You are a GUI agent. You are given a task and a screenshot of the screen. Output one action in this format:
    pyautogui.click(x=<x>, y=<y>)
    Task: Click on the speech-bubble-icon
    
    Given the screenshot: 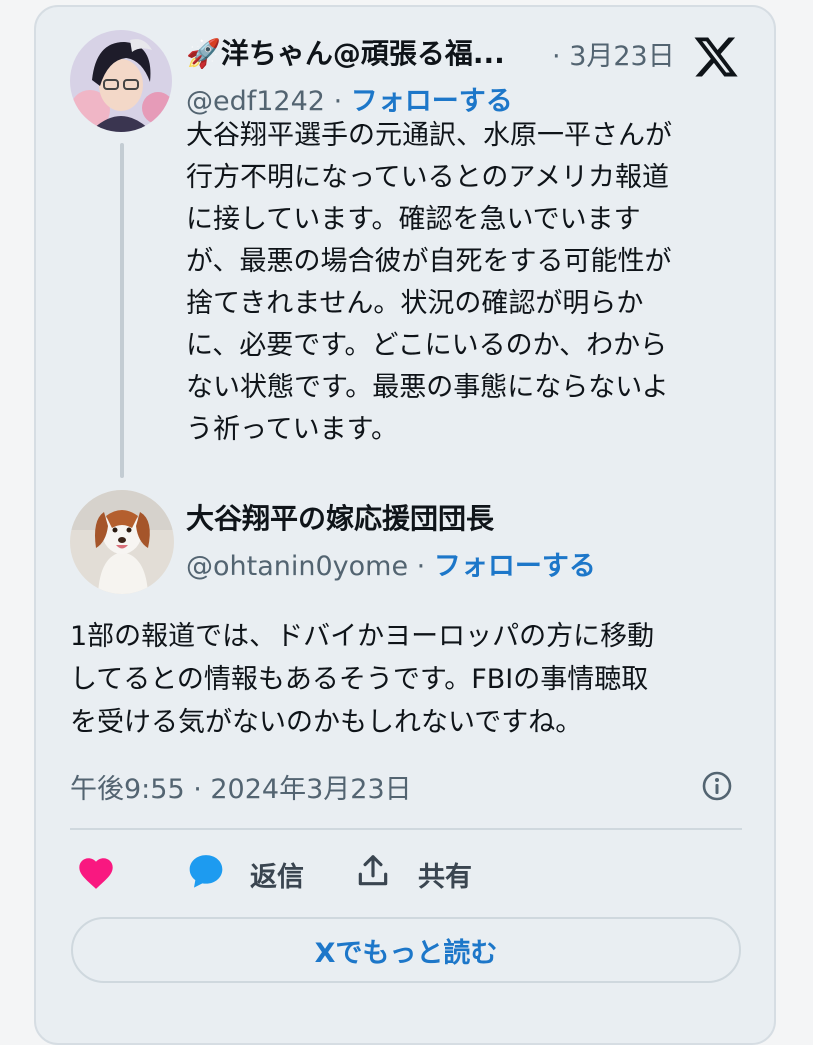 What is the action you would take?
    pyautogui.click(x=206, y=874)
    